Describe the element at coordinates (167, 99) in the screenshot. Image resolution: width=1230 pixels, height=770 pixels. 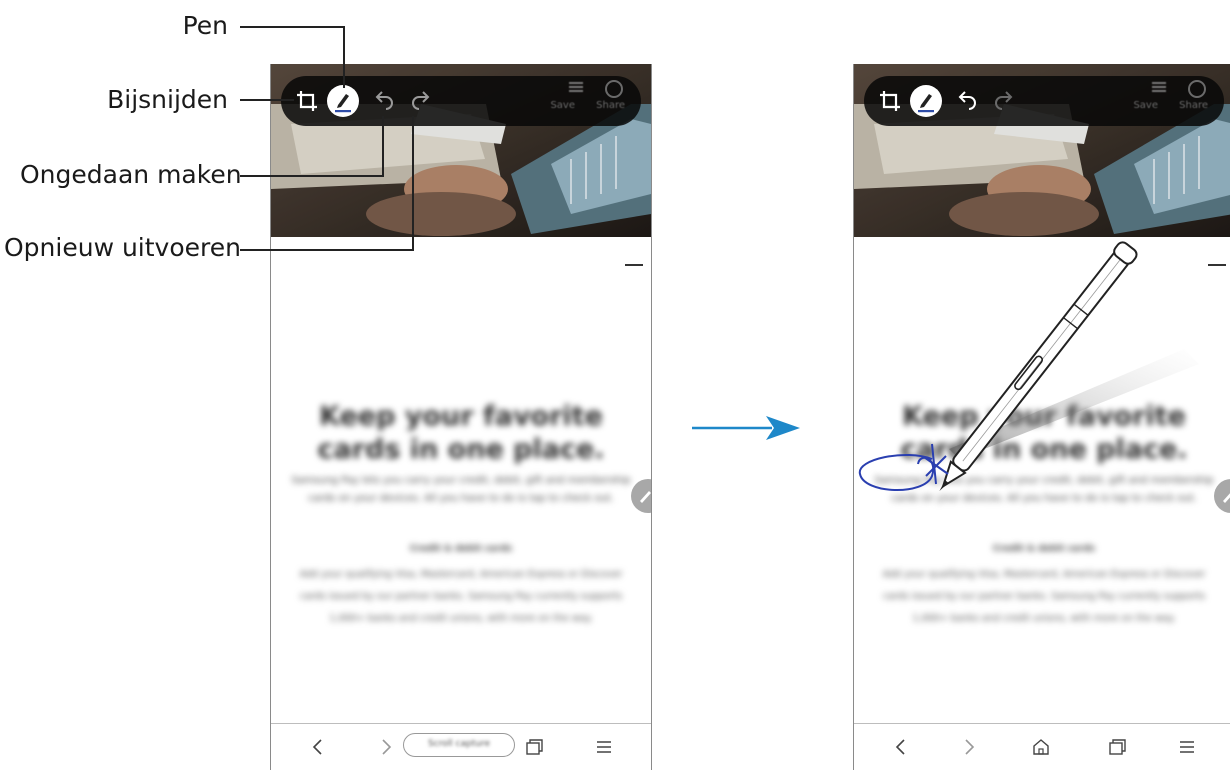
I see `callout-crop: Bijsnijden` at that location.